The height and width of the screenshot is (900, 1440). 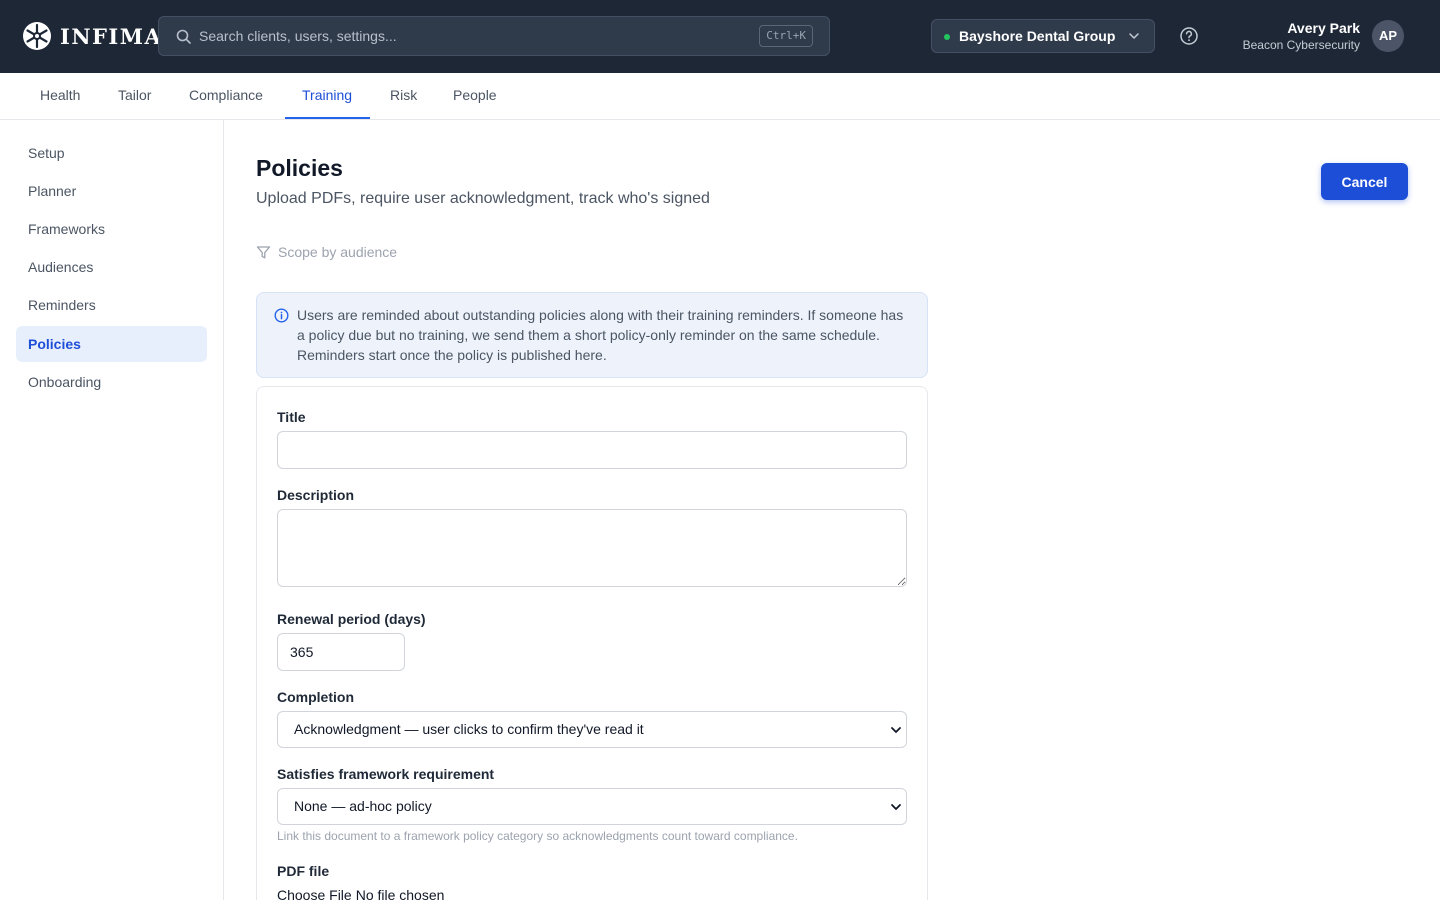 I want to click on scope-by-audience-toggle: Scope by audience, so click(x=326, y=252).